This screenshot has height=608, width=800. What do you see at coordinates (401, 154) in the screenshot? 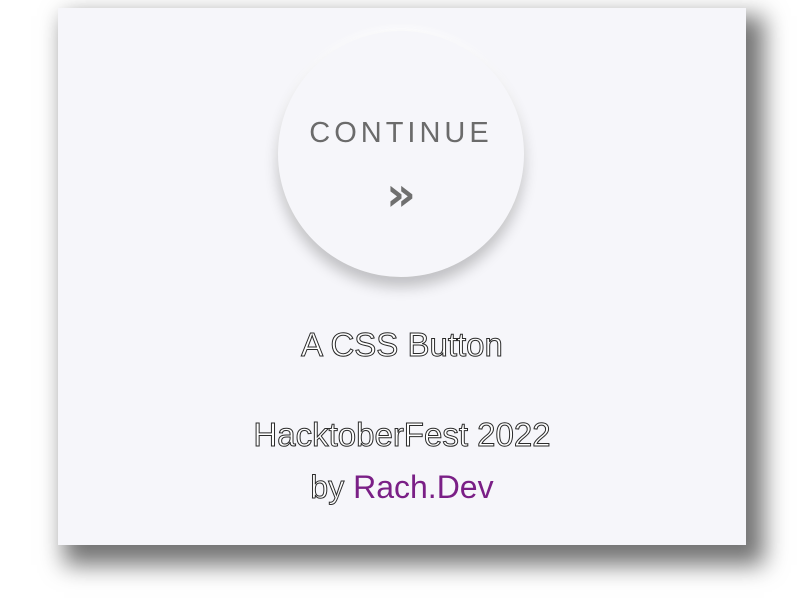
I see `continue-button: CONTINUE »` at bounding box center [401, 154].